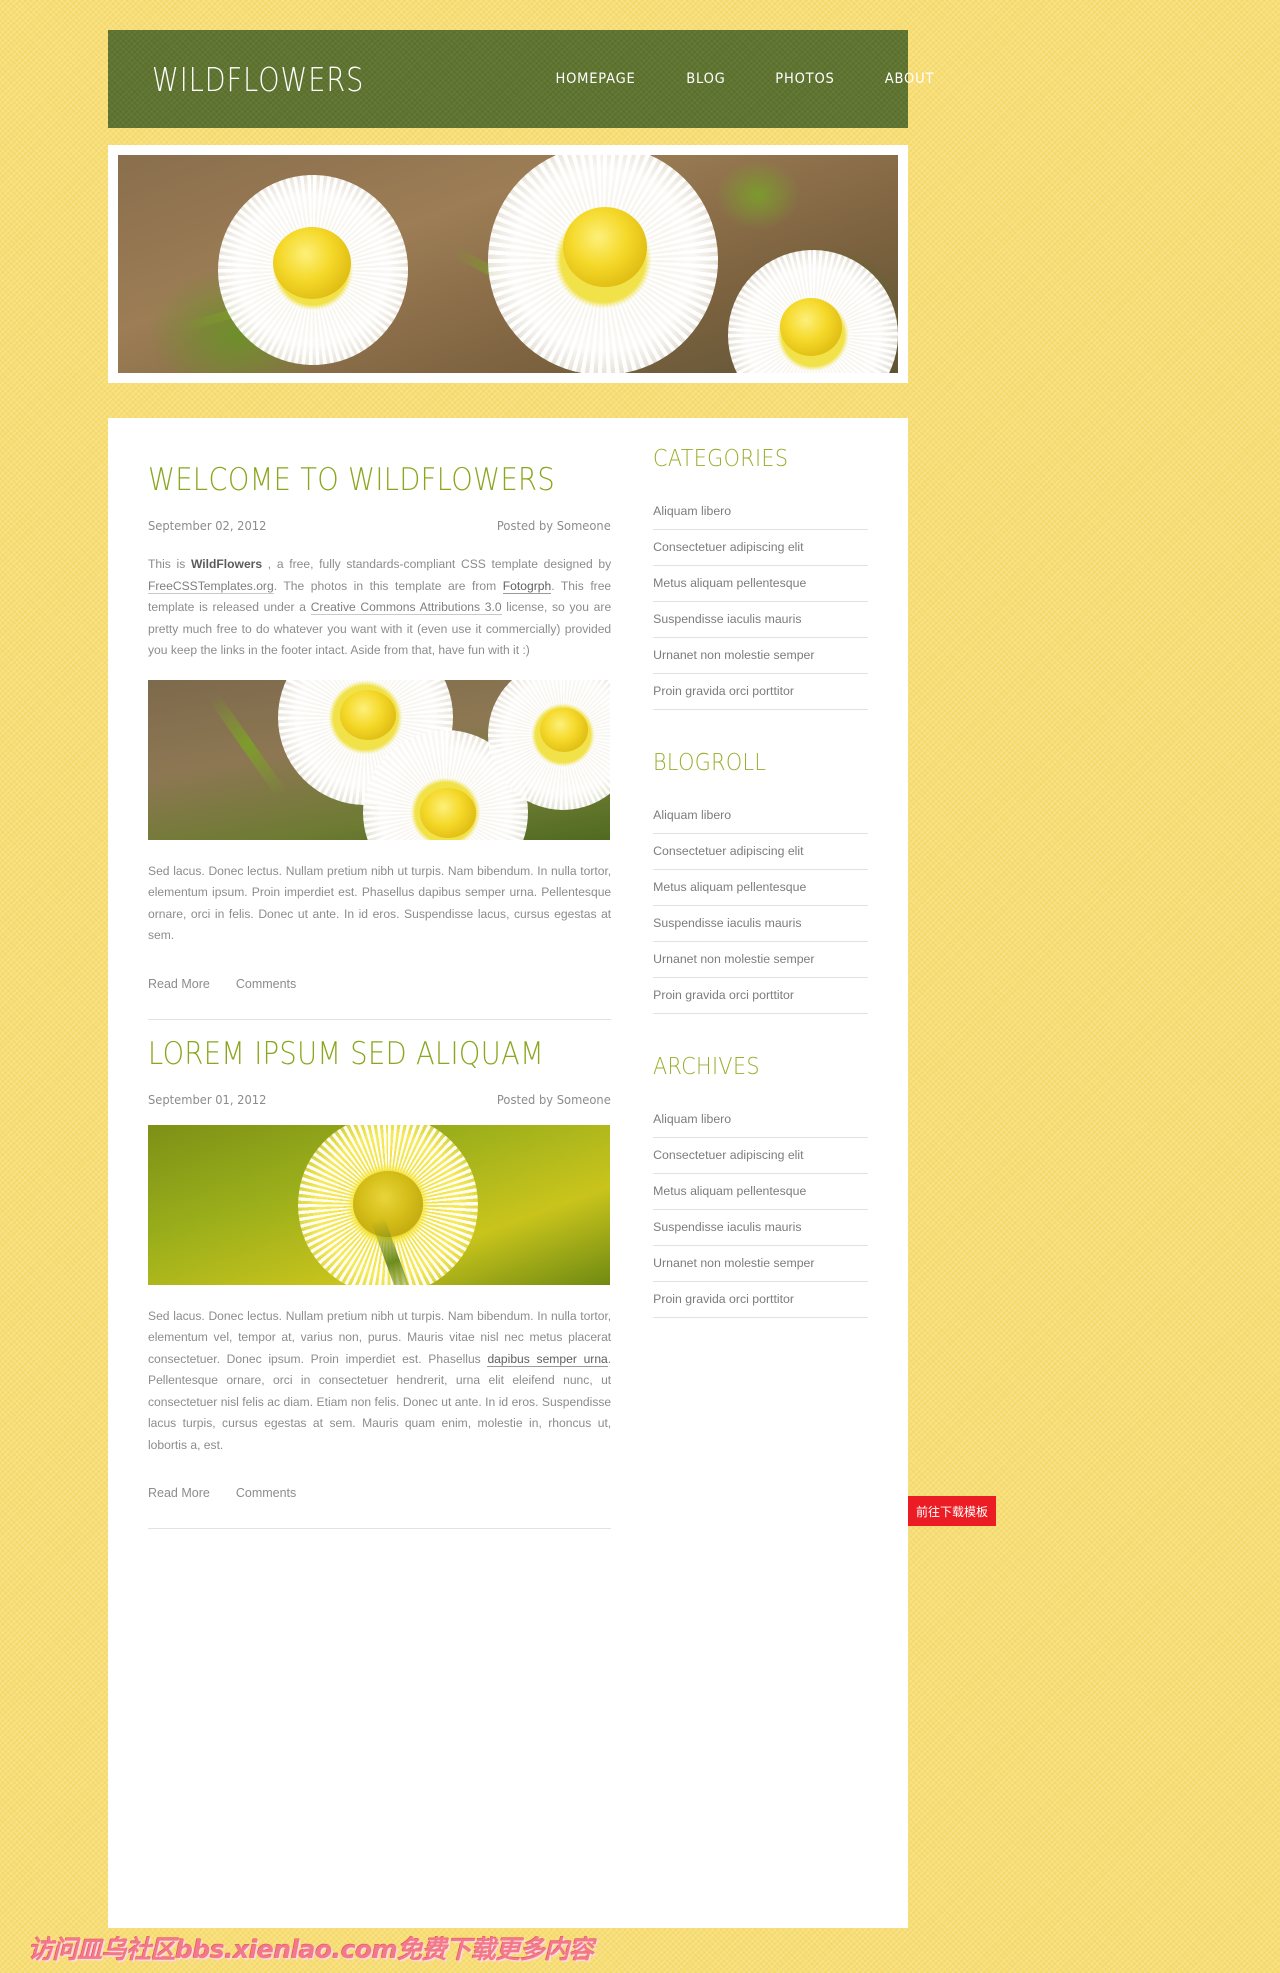 The width and height of the screenshot is (1280, 1973). What do you see at coordinates (211, 586) in the screenshot?
I see `link-freecsstemplates: FreeCSSTemplates.org` at bounding box center [211, 586].